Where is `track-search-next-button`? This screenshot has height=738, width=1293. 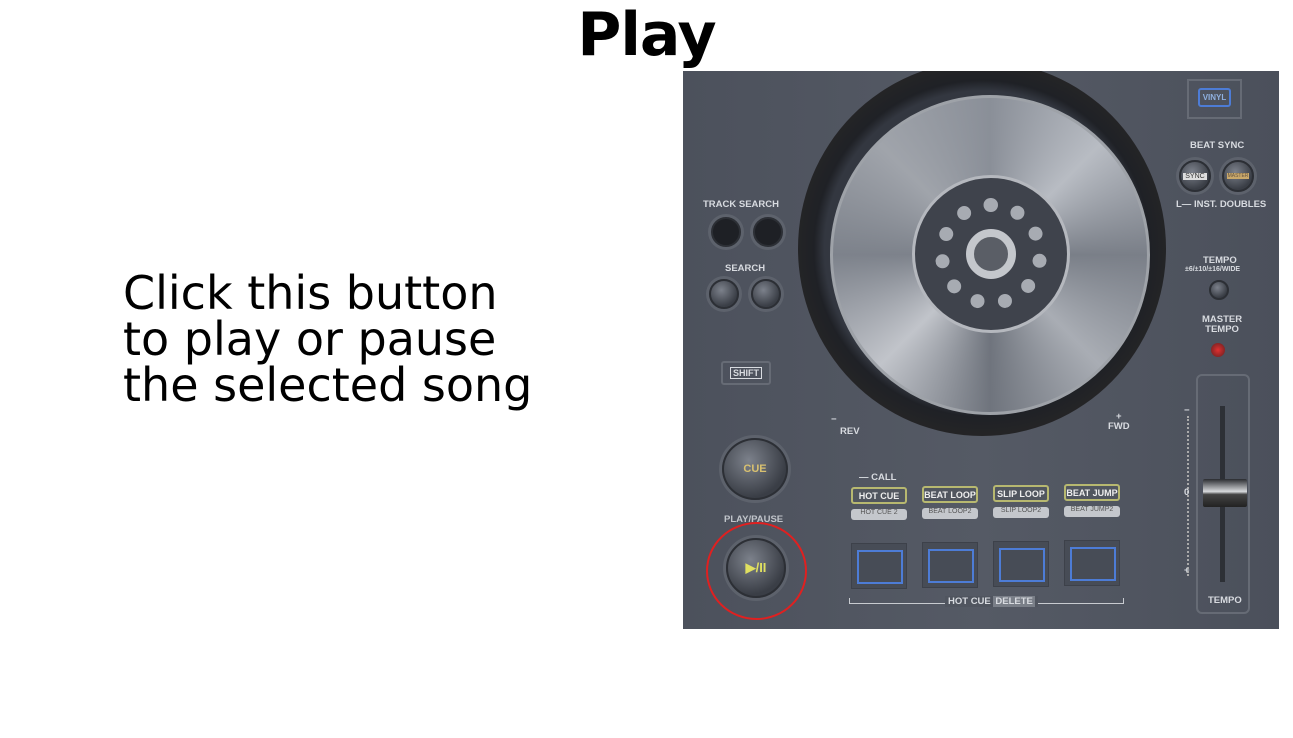 track-search-next-button is located at coordinates (768, 232).